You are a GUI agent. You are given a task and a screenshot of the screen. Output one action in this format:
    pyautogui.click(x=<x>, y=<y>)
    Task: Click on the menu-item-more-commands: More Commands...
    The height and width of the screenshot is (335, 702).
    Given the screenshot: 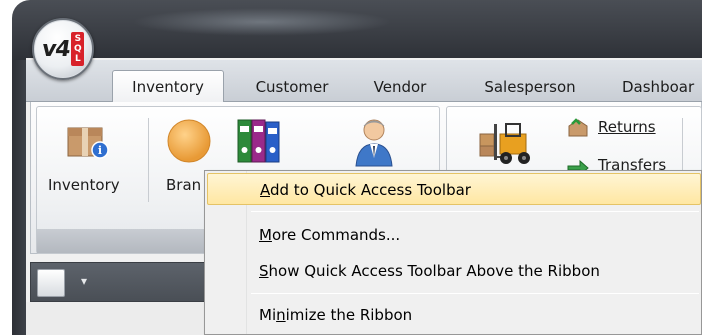 What is the action you would take?
    pyautogui.click(x=454, y=235)
    